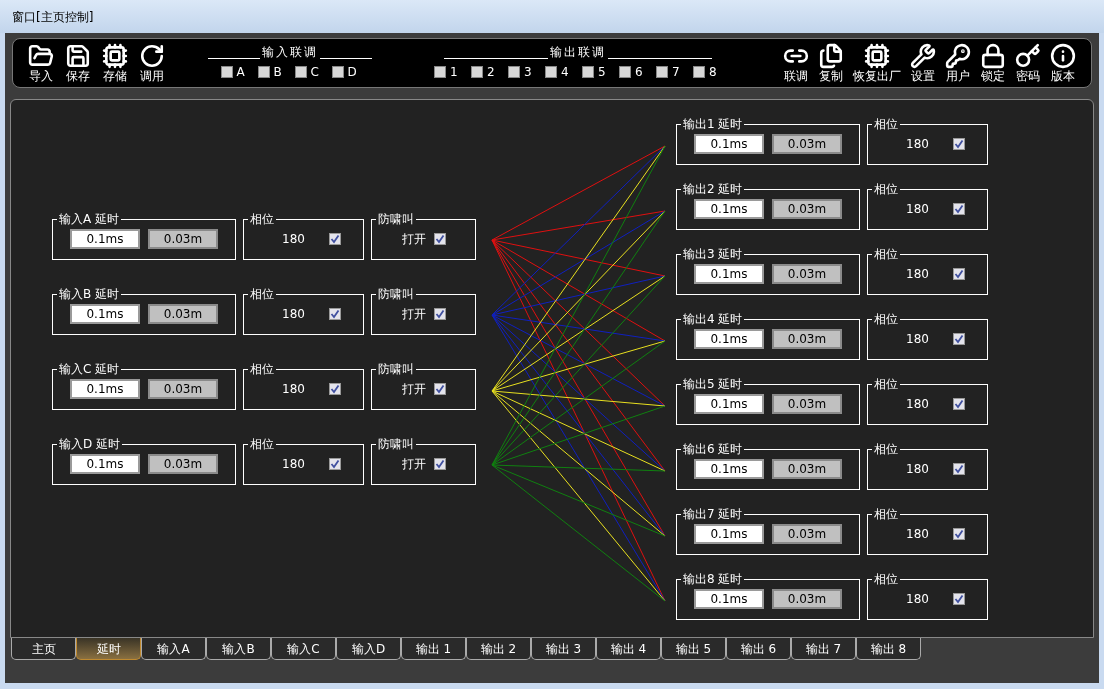 The width and height of the screenshot is (1104, 689). Describe the element at coordinates (823, 649) in the screenshot. I see `tab: 输出 7` at that location.